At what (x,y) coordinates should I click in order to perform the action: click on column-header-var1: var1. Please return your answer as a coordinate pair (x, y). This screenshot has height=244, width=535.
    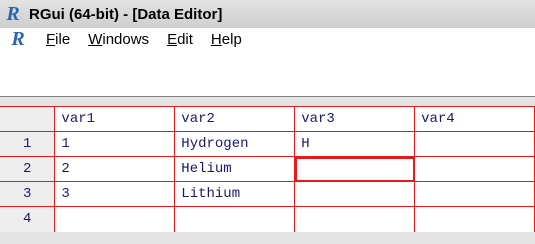
    Looking at the image, I should click on (115, 119).